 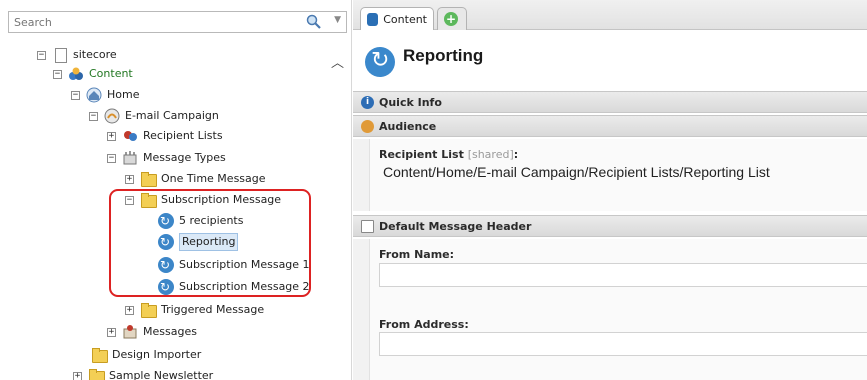 I want to click on from-address-input, so click(x=623, y=344).